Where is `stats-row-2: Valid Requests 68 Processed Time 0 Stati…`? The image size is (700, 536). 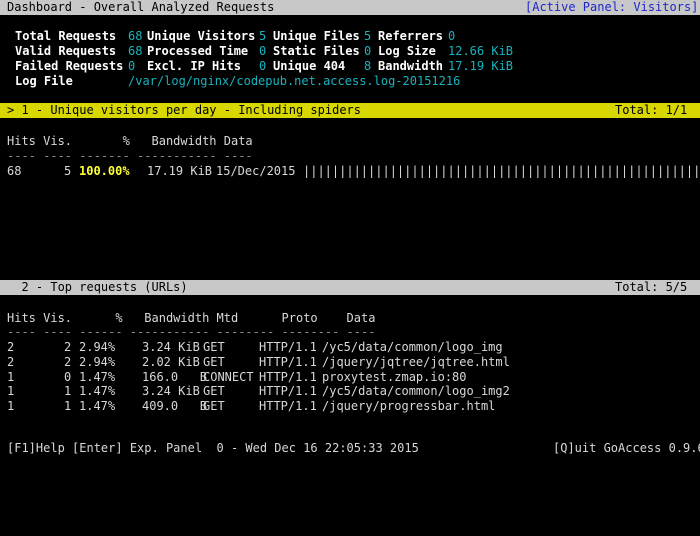 stats-row-2: Valid Requests 68 Processed Time 0 Stati… is located at coordinates (350, 51).